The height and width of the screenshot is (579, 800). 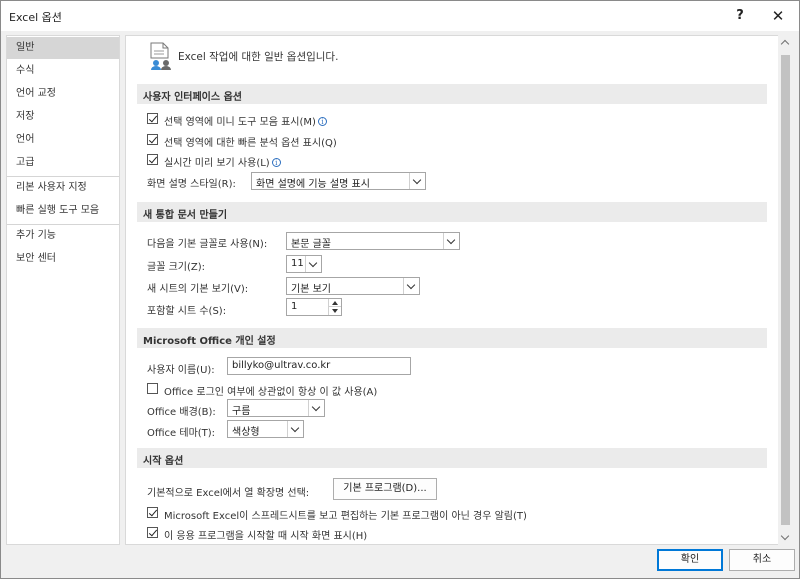 I want to click on username-label: 사용자 이름(U):, so click(x=181, y=370).